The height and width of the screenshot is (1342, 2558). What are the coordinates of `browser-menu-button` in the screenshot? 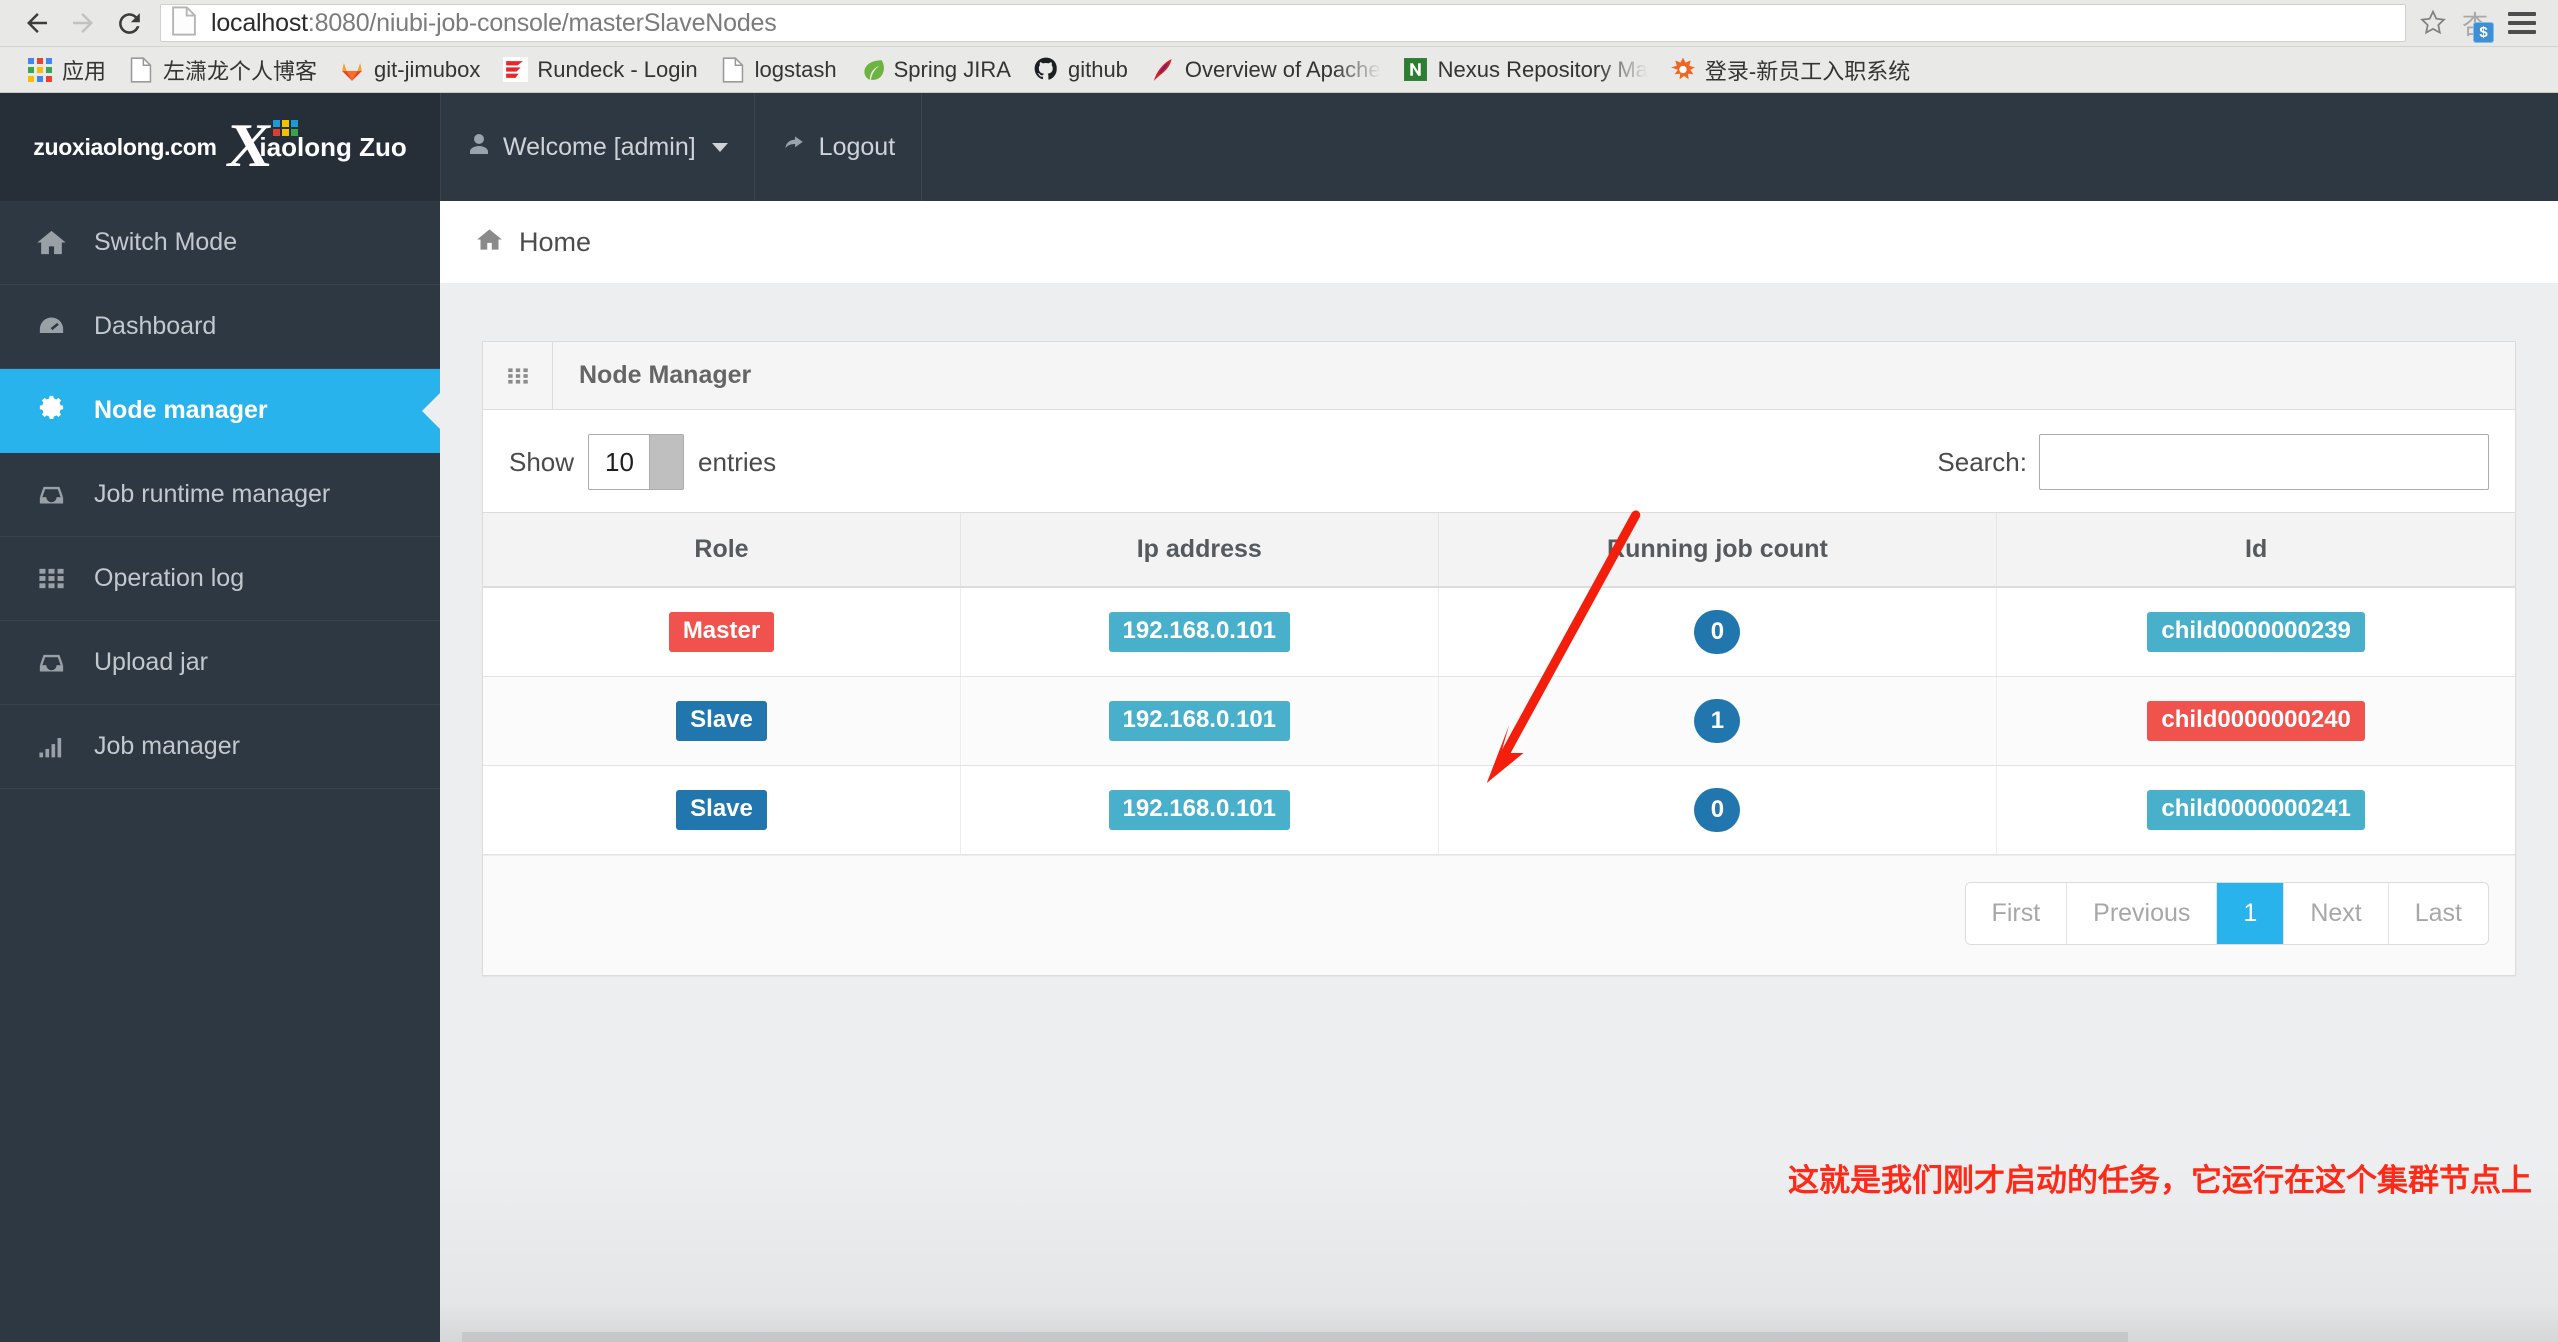 It's located at (2522, 23).